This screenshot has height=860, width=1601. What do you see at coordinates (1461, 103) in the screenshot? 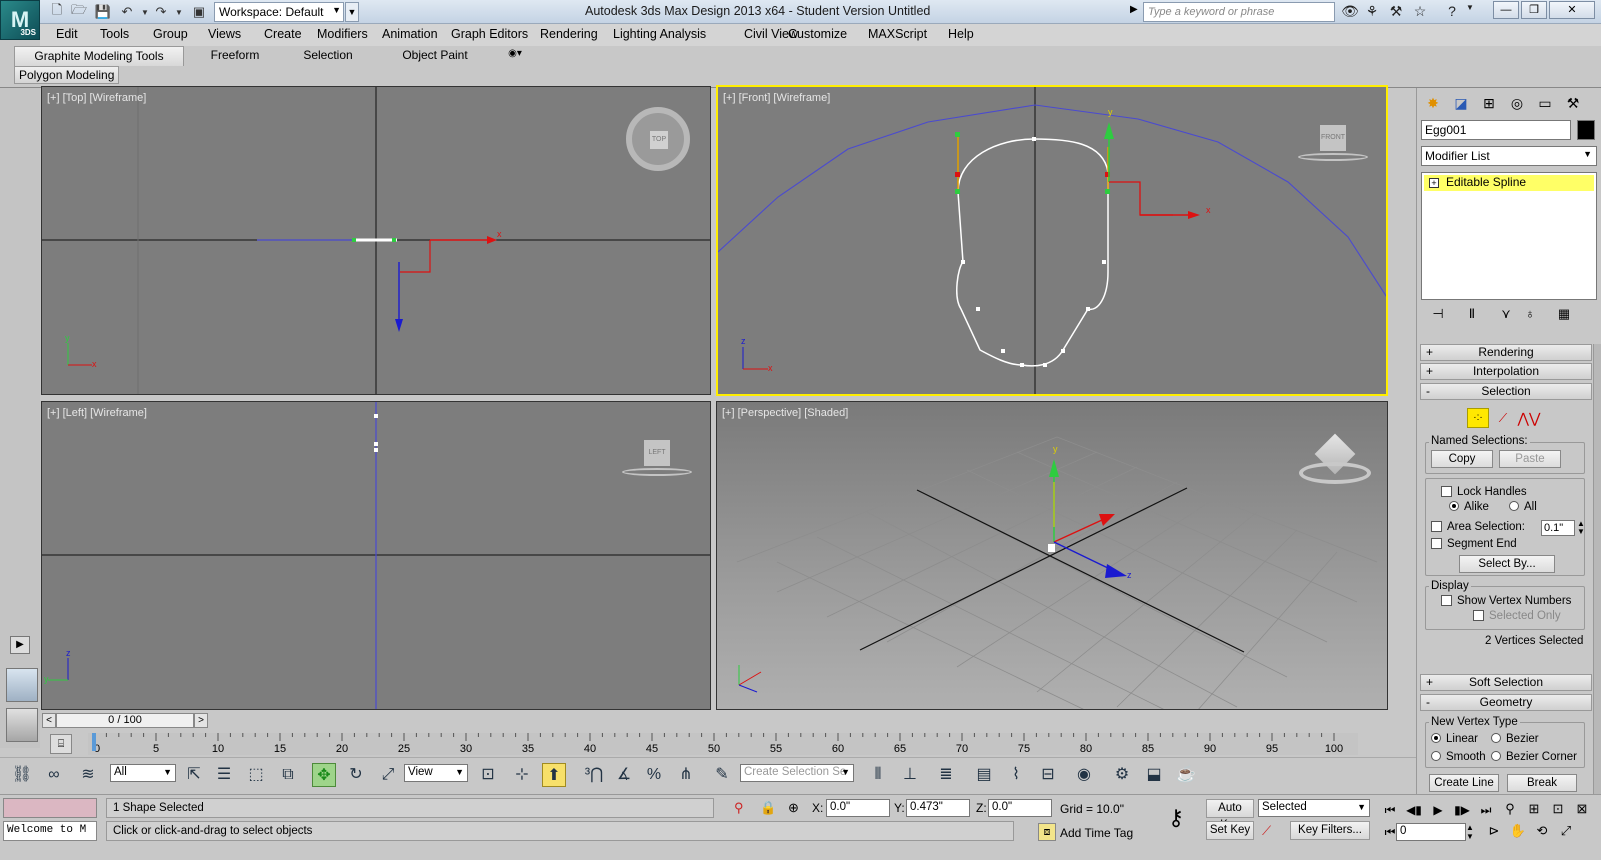
I see `modify-tab-icon: ◪` at bounding box center [1461, 103].